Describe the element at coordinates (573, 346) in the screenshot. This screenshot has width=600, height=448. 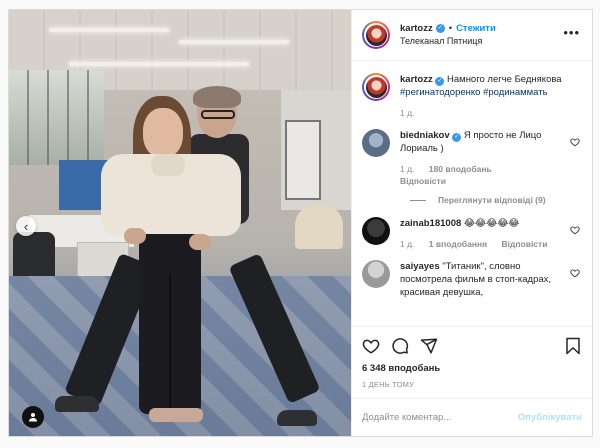
I see `bookmark-icon` at that location.